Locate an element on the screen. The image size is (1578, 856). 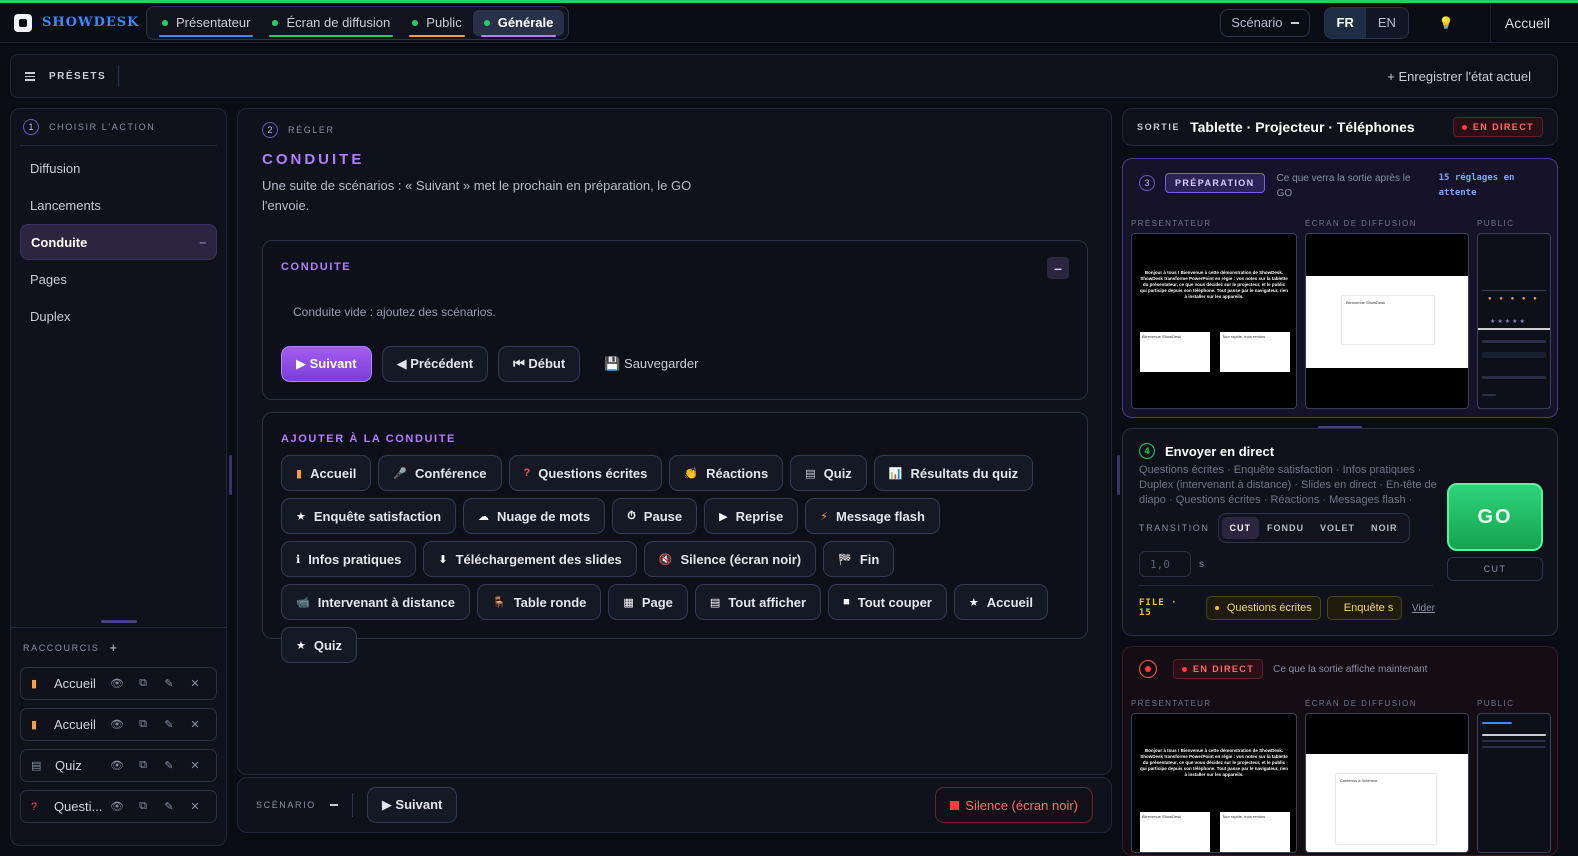
add-scenario-button: ⚡ Message flash is located at coordinates (872, 516).